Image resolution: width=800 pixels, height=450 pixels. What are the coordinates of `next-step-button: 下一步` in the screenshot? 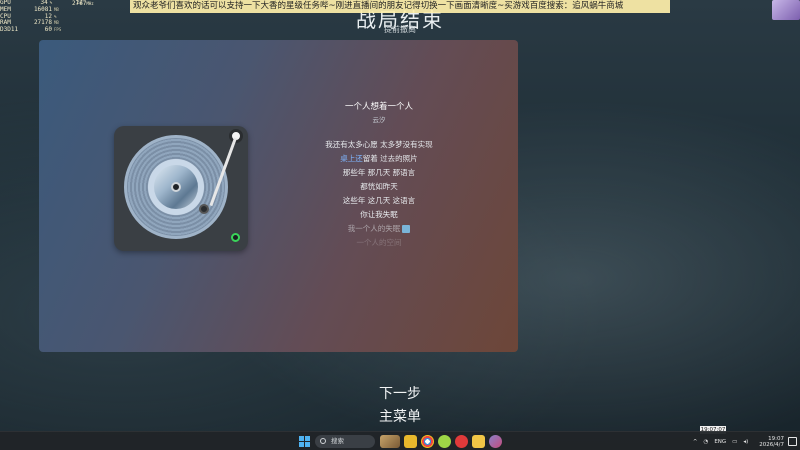 It's located at (400, 393).